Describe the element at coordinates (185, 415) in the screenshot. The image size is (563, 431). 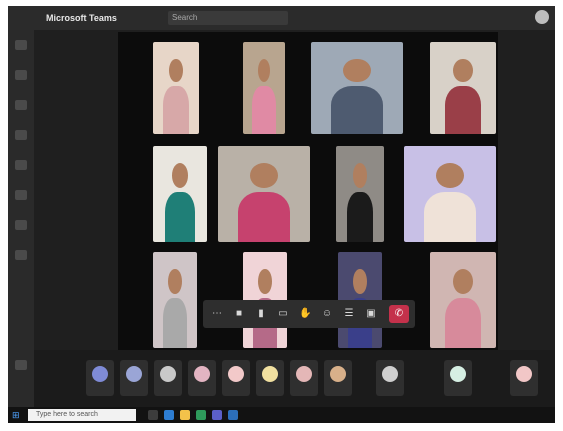
I see `folder-icon` at that location.